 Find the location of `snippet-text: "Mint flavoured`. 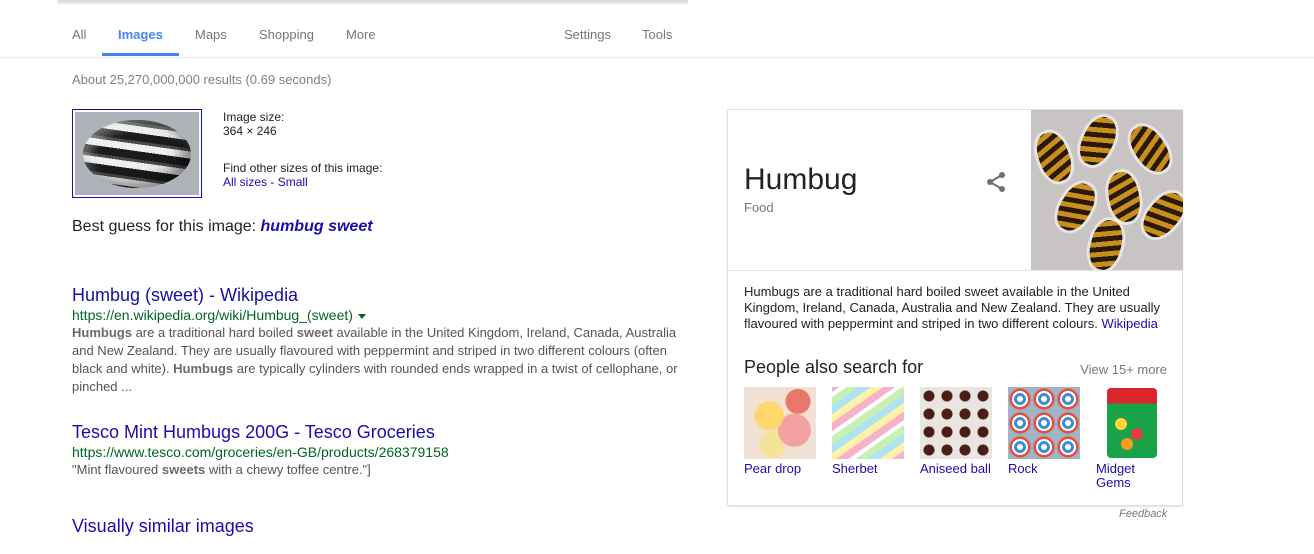

snippet-text: "Mint flavoured is located at coordinates (117, 469).